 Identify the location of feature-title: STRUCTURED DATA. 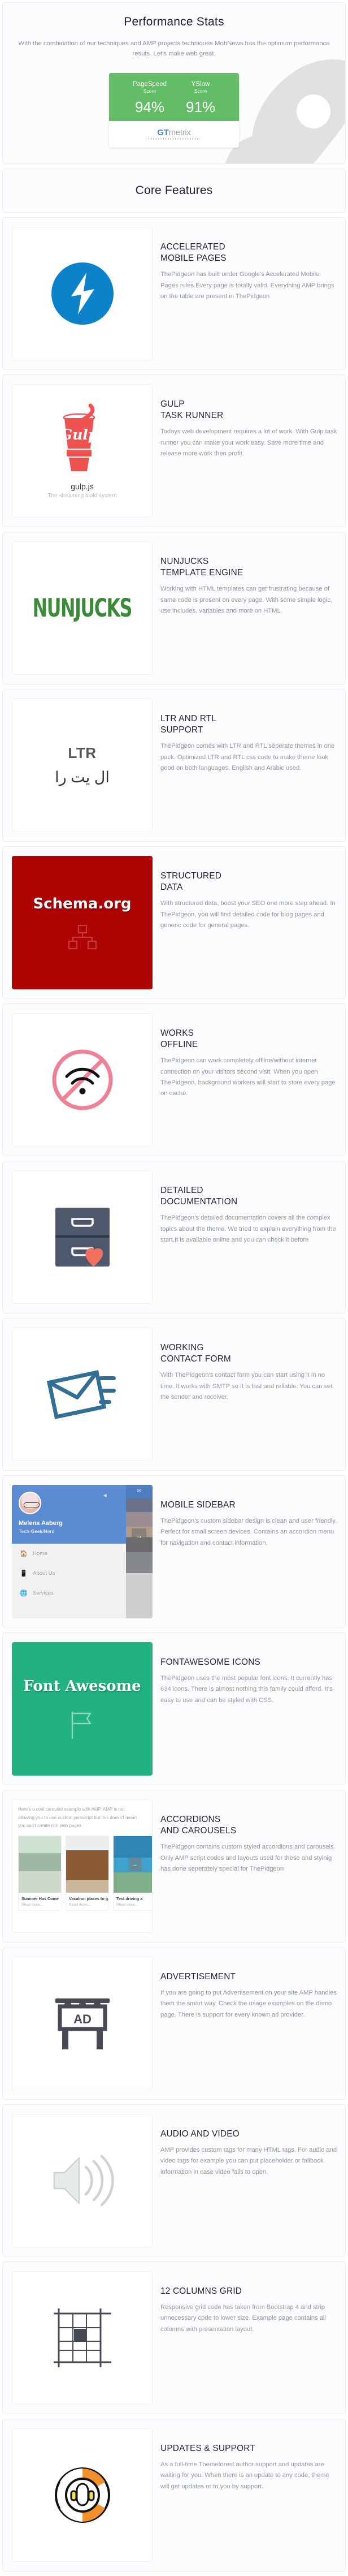
(191, 882).